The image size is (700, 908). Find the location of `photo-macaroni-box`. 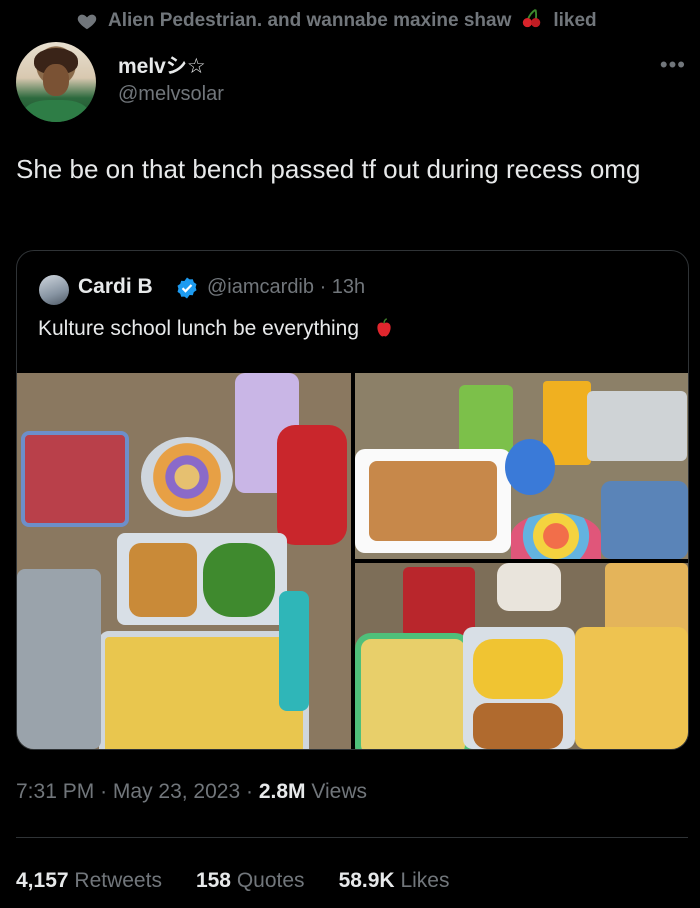

photo-macaroni-box is located at coordinates (204, 690).